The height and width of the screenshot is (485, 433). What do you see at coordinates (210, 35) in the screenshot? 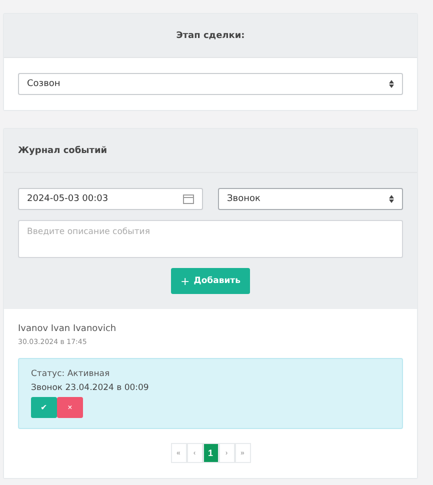
I see `card-title: Этап сделки:` at bounding box center [210, 35].